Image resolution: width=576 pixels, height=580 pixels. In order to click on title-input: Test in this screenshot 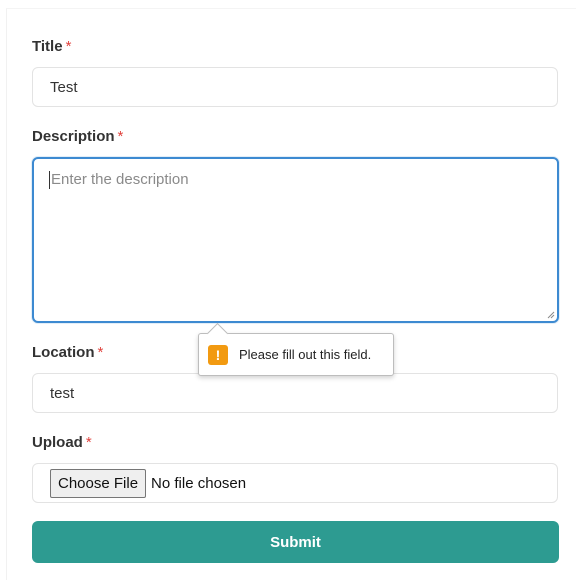, I will do `click(295, 87)`.